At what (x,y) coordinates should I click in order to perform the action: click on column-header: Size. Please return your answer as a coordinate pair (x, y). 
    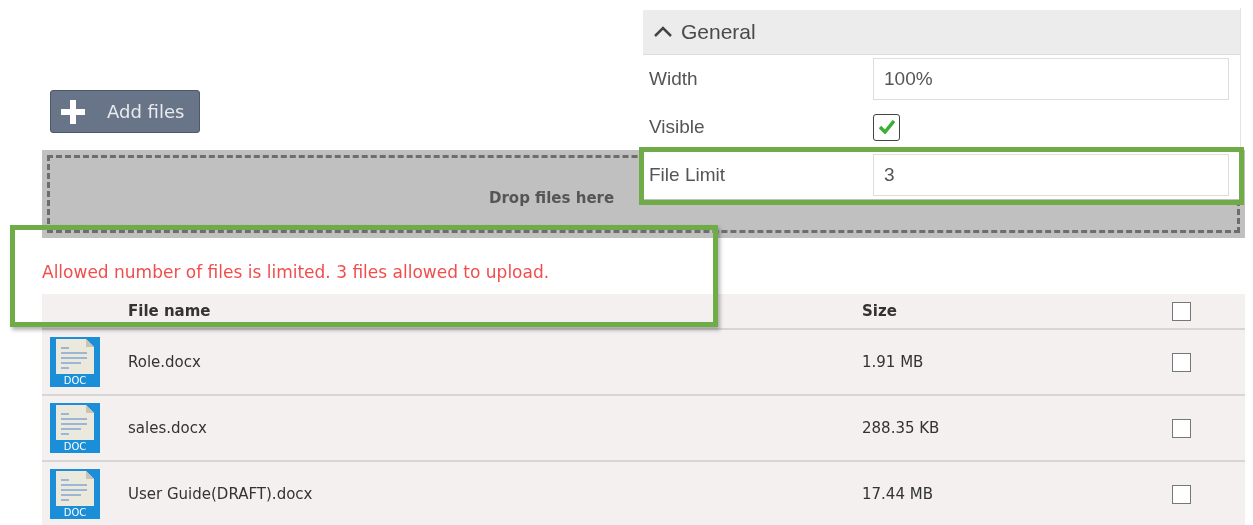
    Looking at the image, I should click on (1017, 311).